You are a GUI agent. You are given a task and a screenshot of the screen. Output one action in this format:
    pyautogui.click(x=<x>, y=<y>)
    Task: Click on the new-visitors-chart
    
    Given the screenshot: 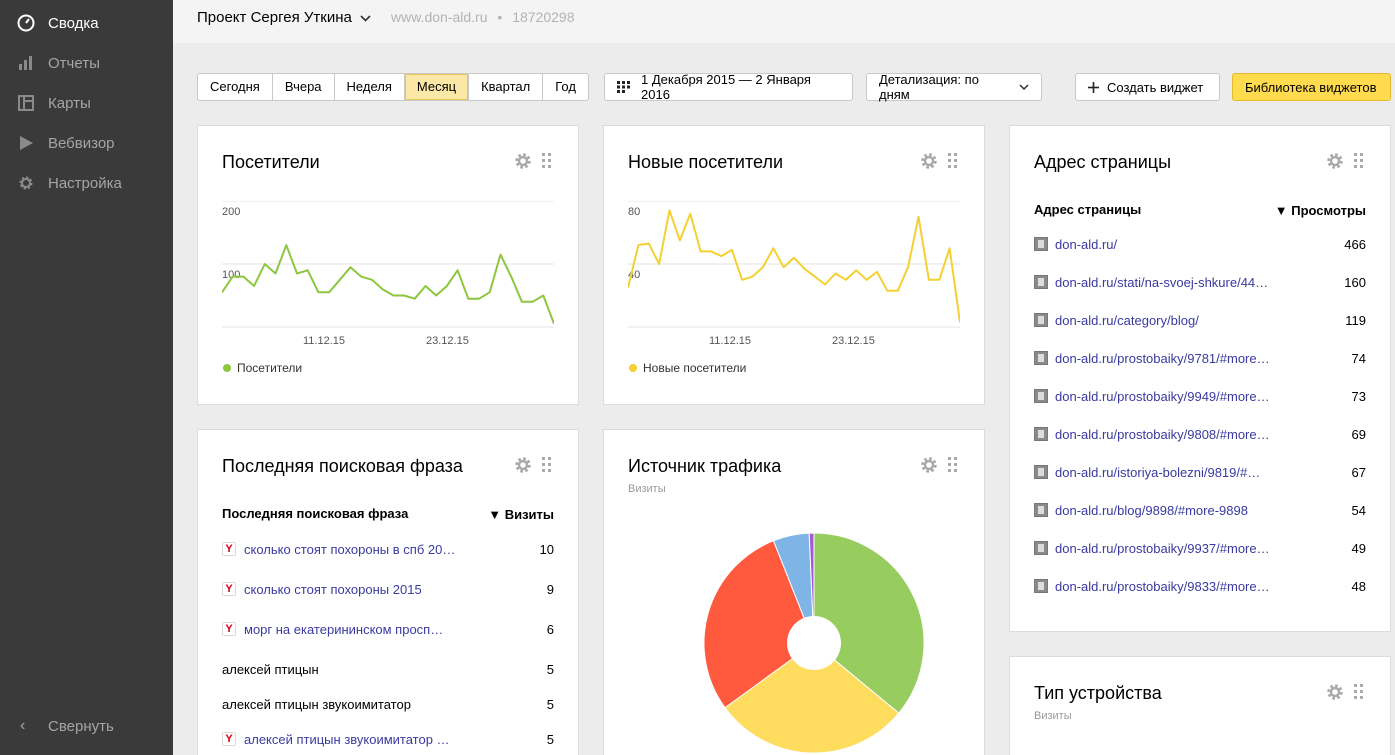 What is the action you would take?
    pyautogui.click(x=794, y=264)
    